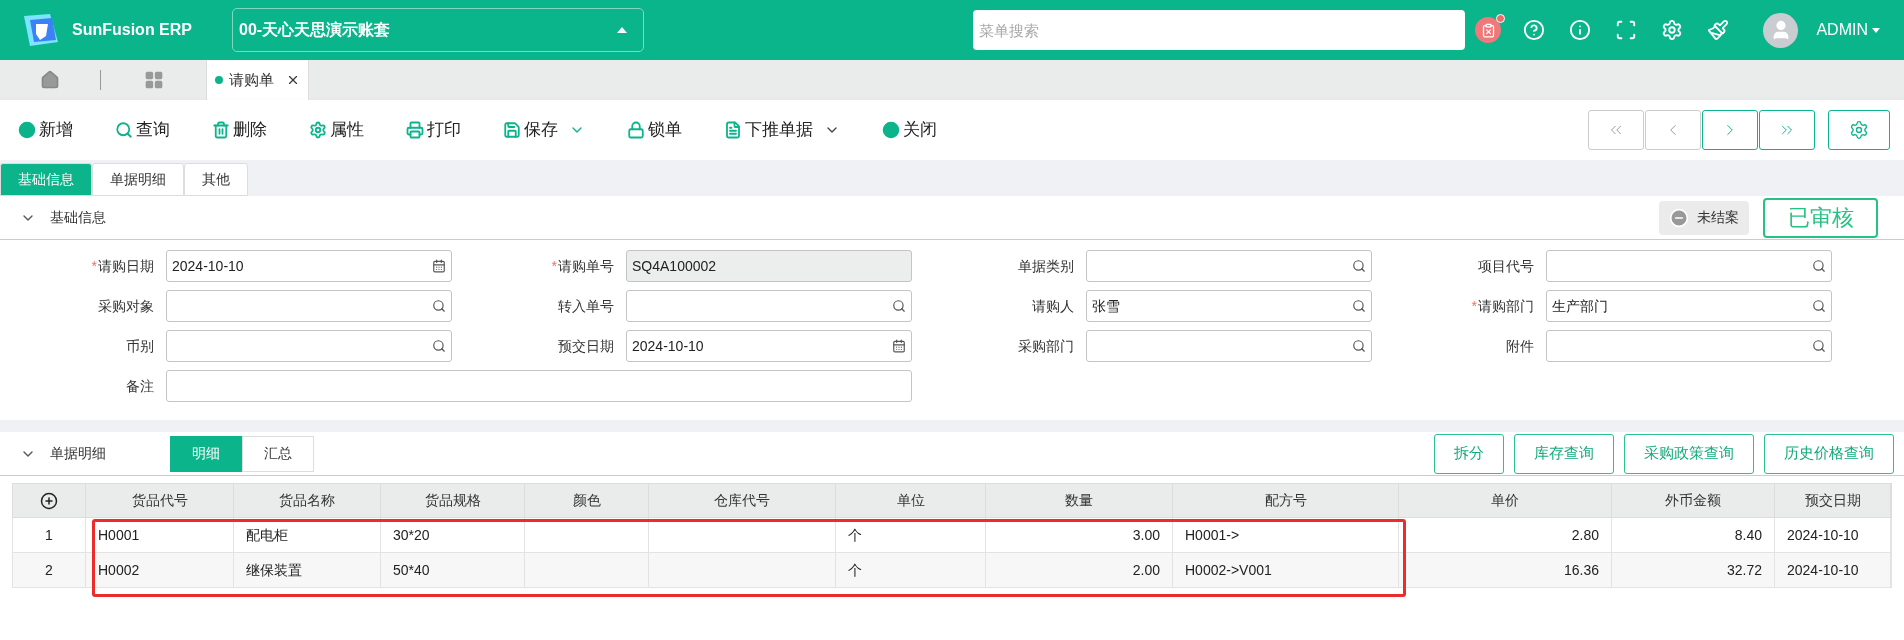  Describe the element at coordinates (1534, 30) in the screenshot. I see `help-icon` at that location.